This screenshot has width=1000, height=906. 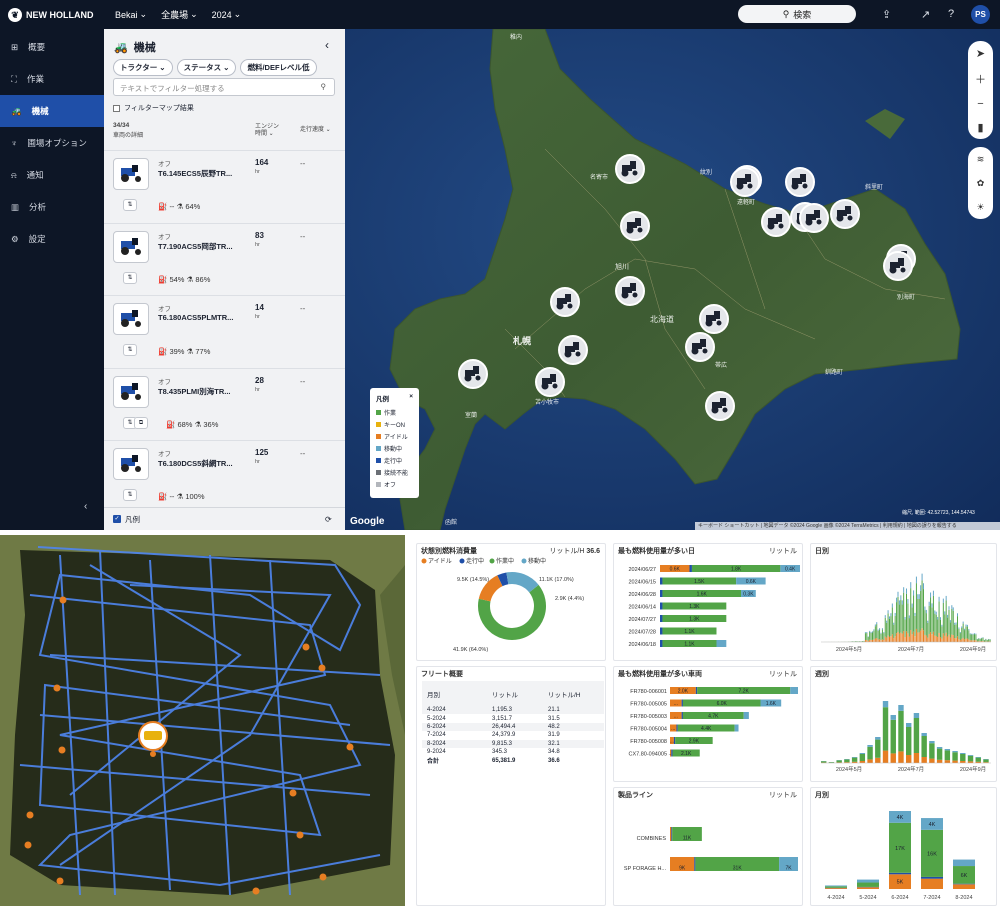 I want to click on map-type-icon: ▮, so click(x=980, y=127).